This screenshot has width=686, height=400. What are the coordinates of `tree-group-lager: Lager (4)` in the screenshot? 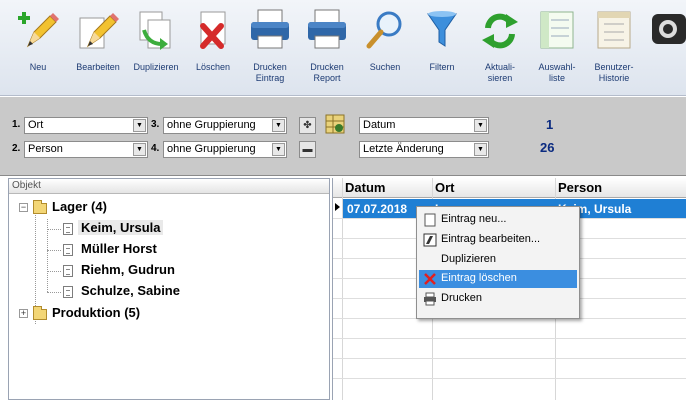 It's located at (79, 206).